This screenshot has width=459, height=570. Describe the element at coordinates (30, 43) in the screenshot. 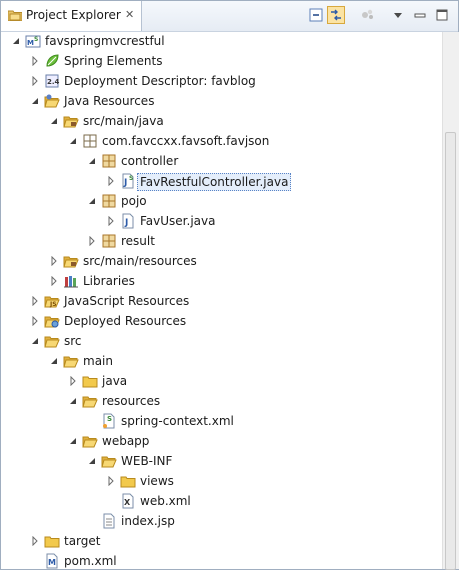

I see `svg-text: M` at that location.